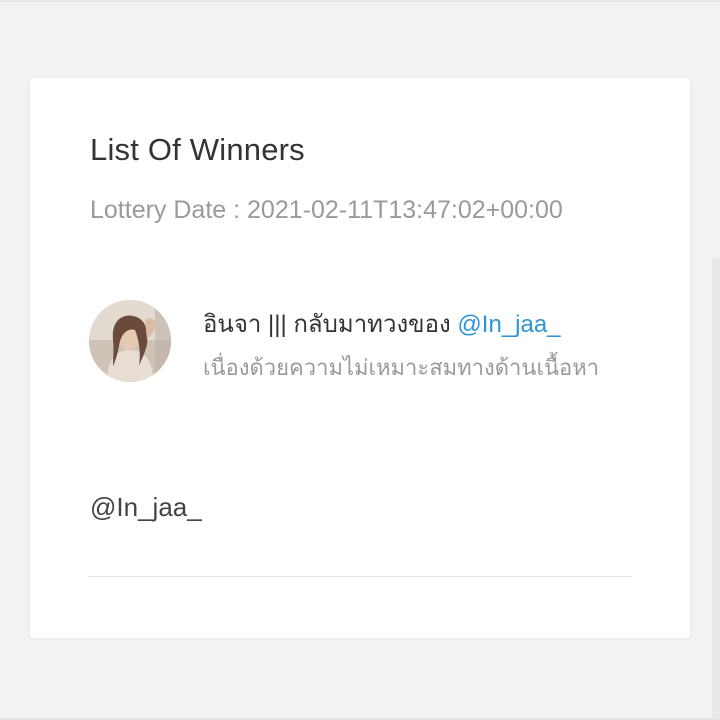  What do you see at coordinates (197, 149) in the screenshot?
I see `page-title: List Of Winners` at bounding box center [197, 149].